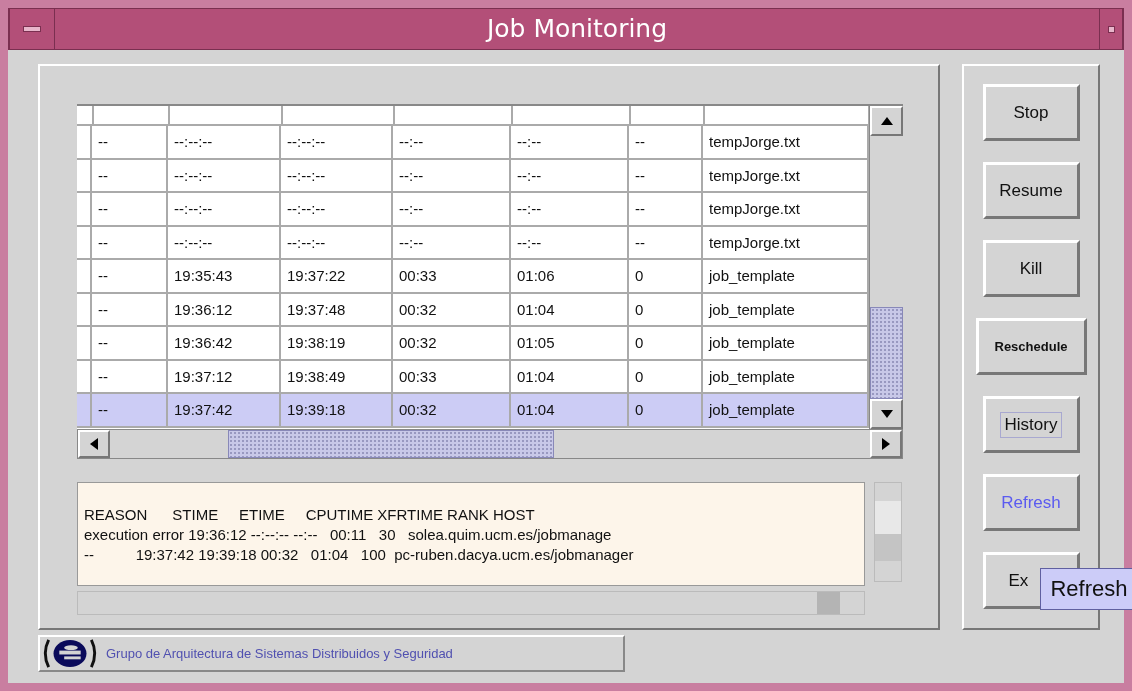 The height and width of the screenshot is (691, 1132). What do you see at coordinates (316, 410) in the screenshot?
I see `table-cell: 19:39:18` at bounding box center [316, 410].